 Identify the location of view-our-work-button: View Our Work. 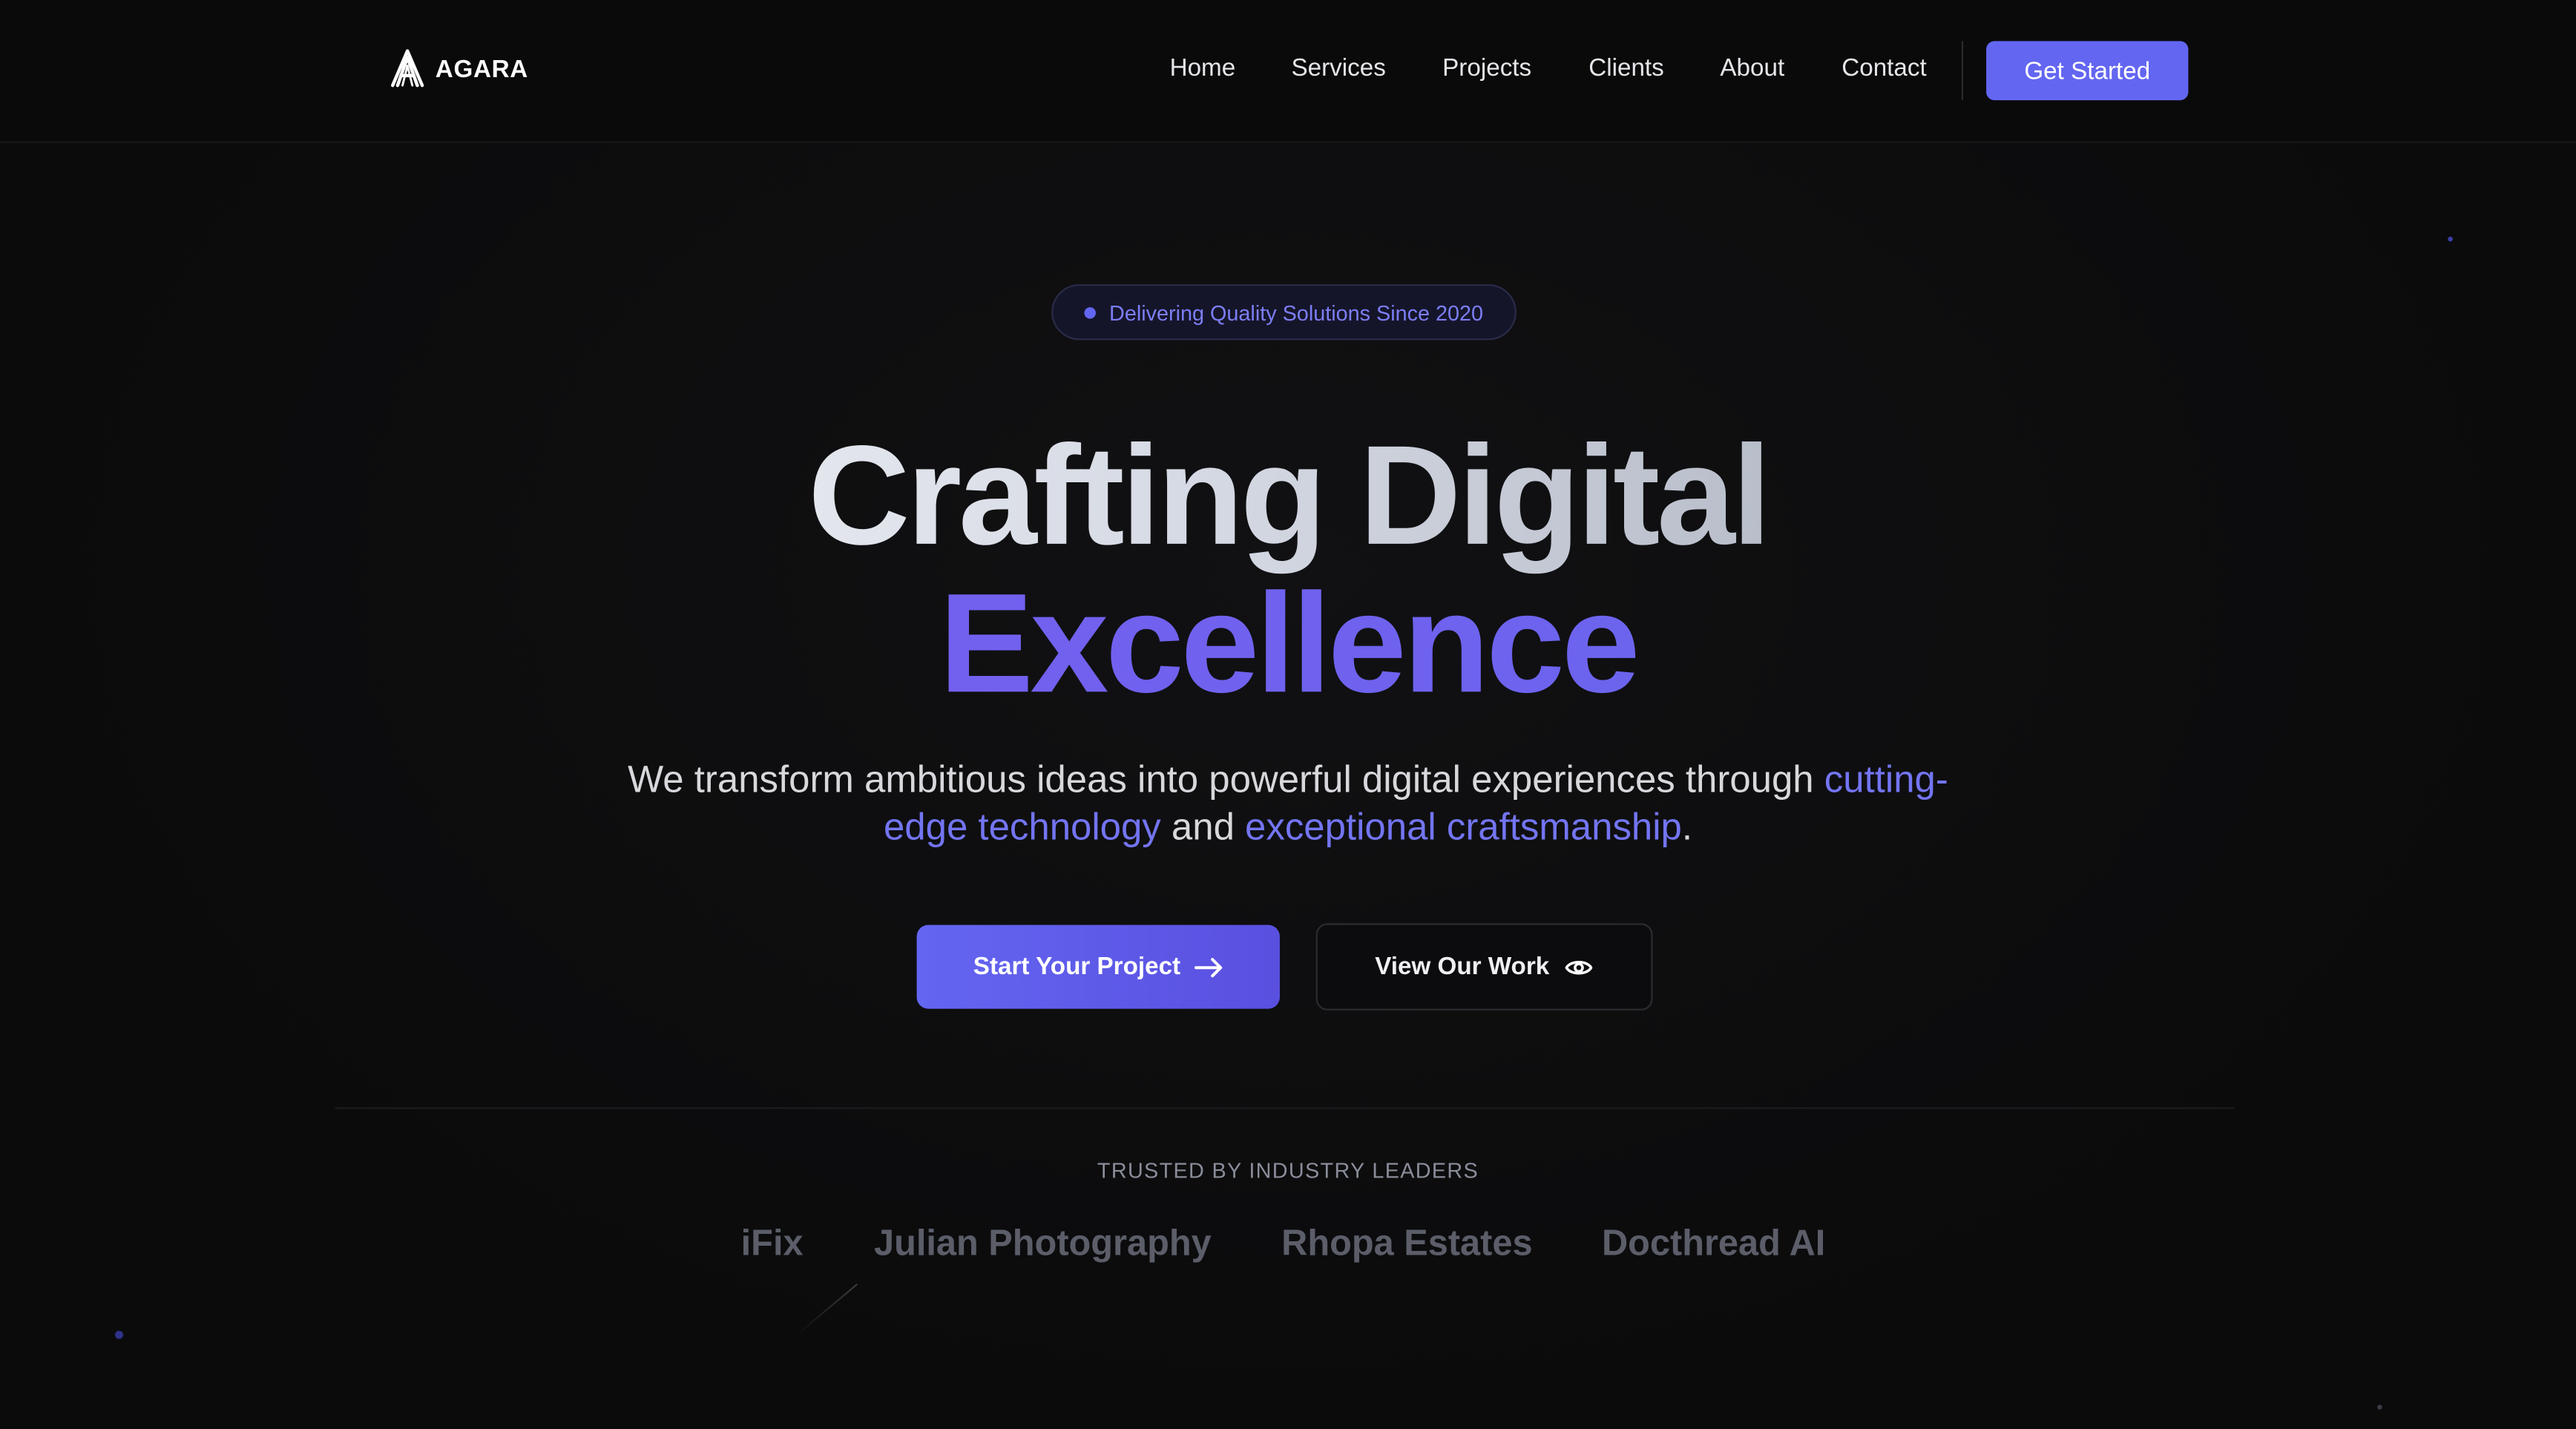
(1484, 967).